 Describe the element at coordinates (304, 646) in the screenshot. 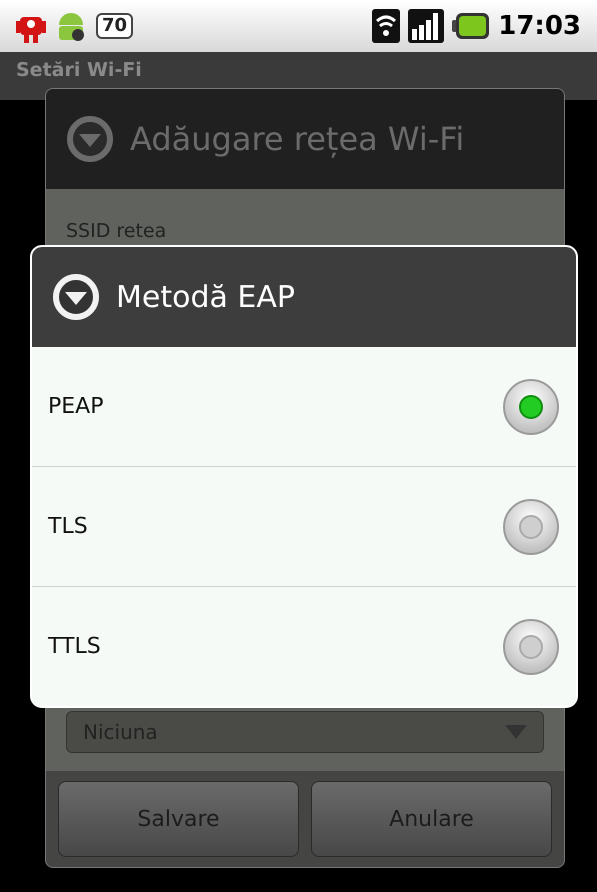

I see `option-row: TTLS` at that location.